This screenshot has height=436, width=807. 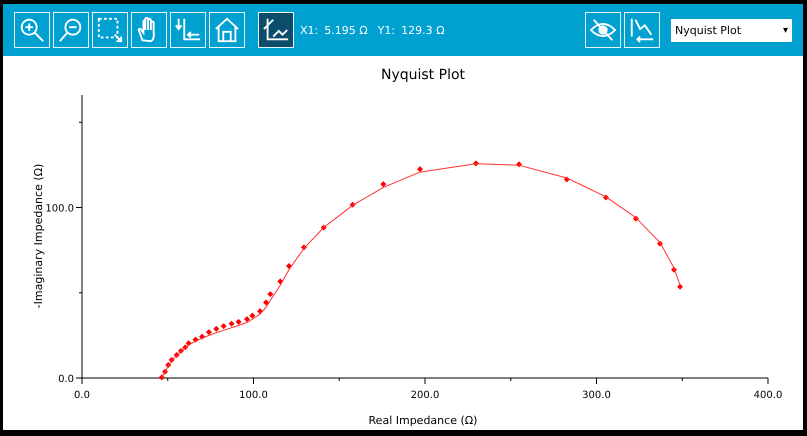 What do you see at coordinates (603, 30) in the screenshot?
I see `eye-crossed-icon` at bounding box center [603, 30].